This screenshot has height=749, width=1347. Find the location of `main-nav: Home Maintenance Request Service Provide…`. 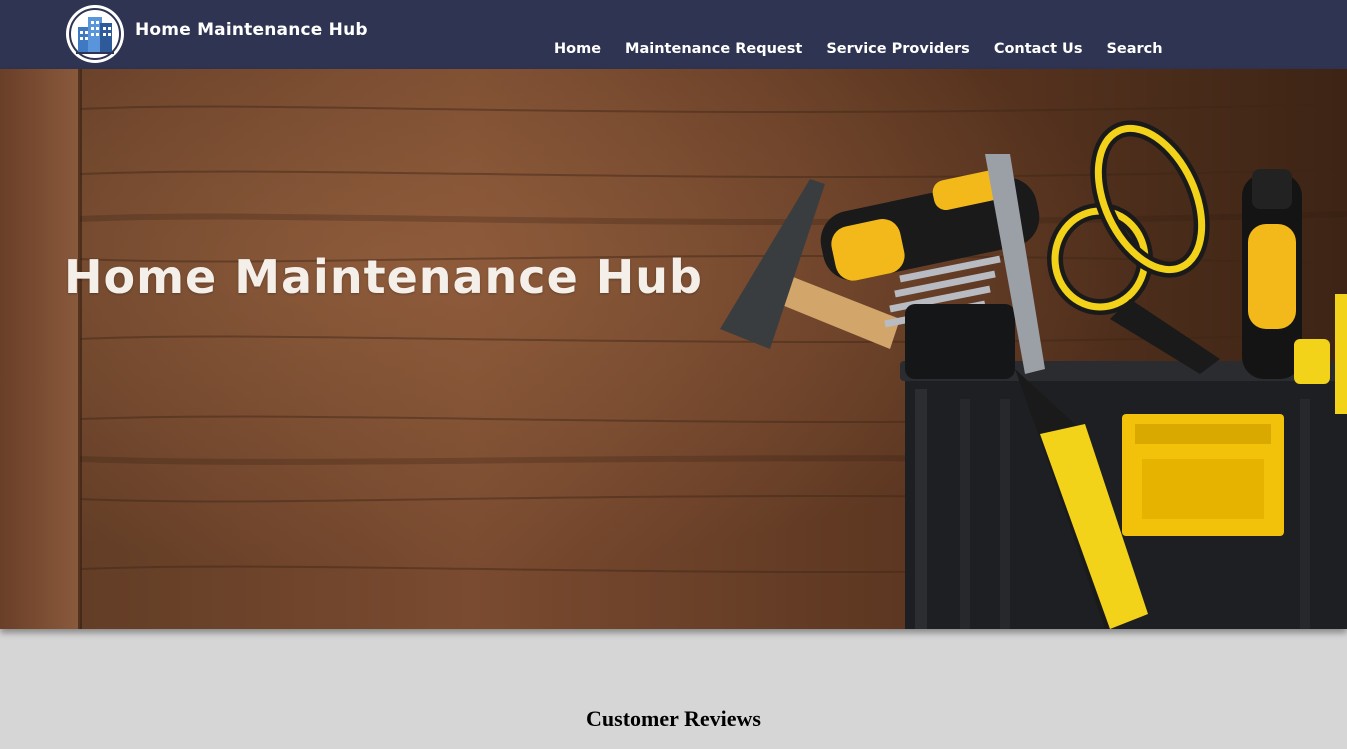

main-nav: Home Maintenance Request Service Provide… is located at coordinates (870, 52).